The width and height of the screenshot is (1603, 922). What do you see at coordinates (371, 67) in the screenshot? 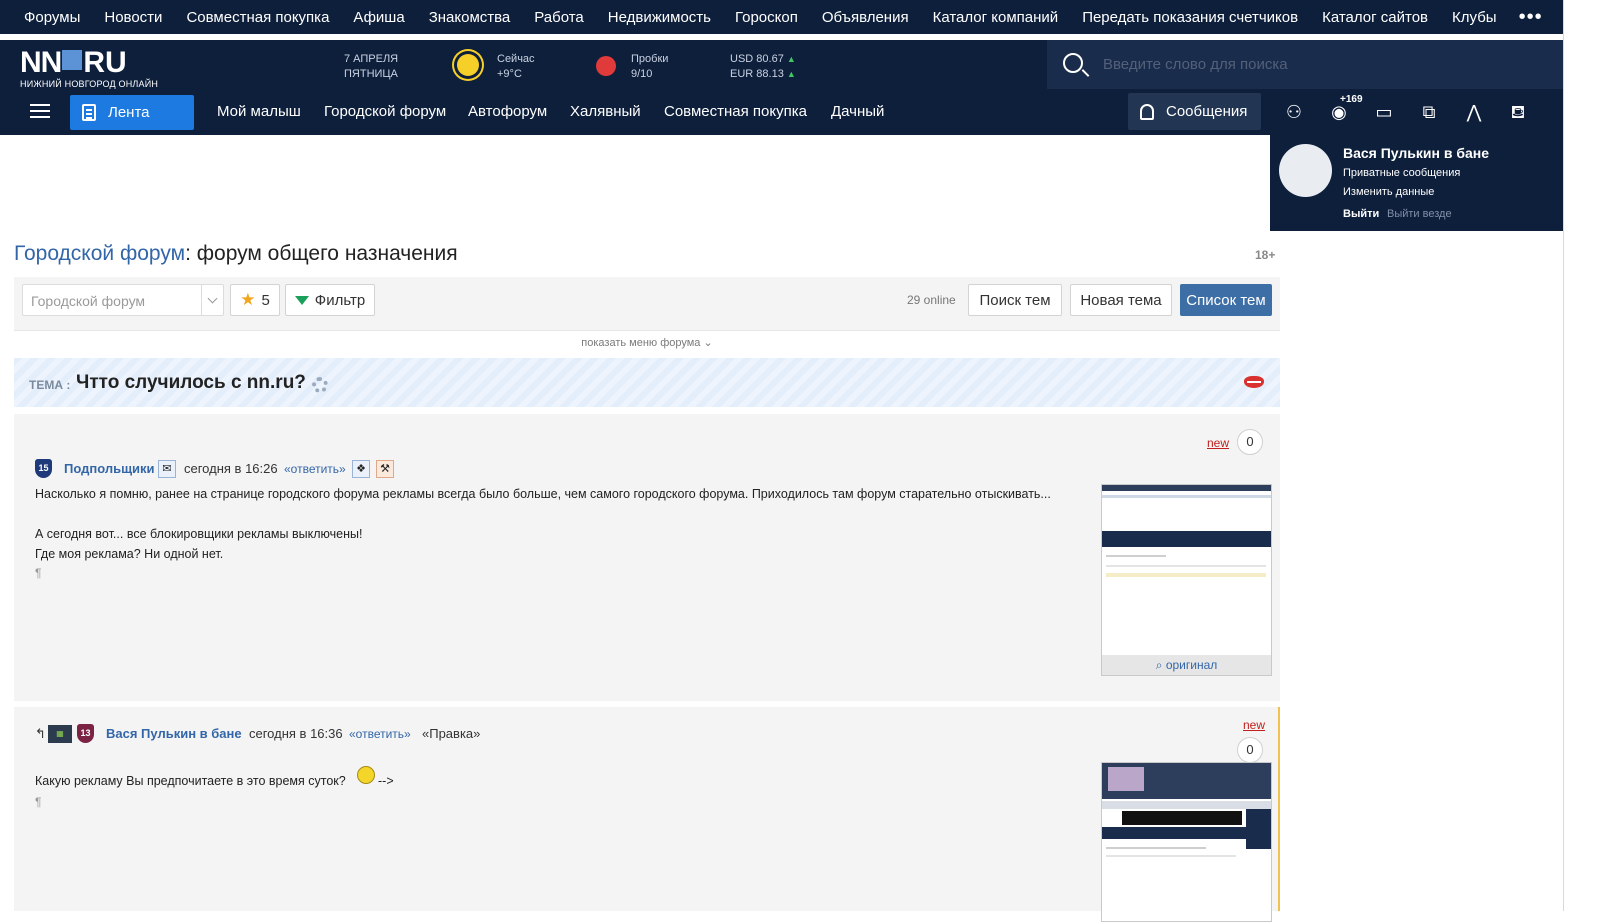
I see `date-block: 7 АПРЕЛЯ ПЯТНИЦА` at bounding box center [371, 67].